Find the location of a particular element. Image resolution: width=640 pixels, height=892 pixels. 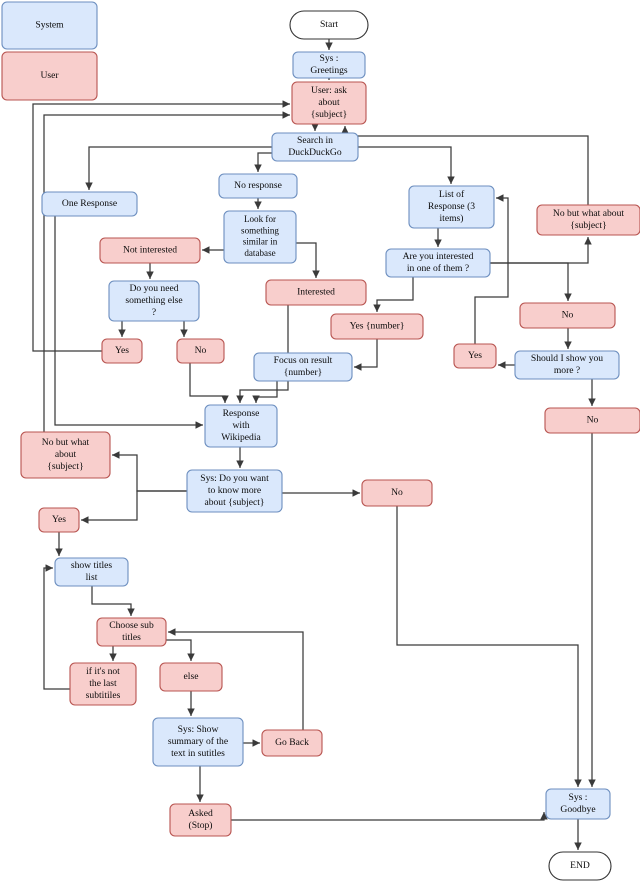

node-label-no-middle: No is located at coordinates (397, 492).